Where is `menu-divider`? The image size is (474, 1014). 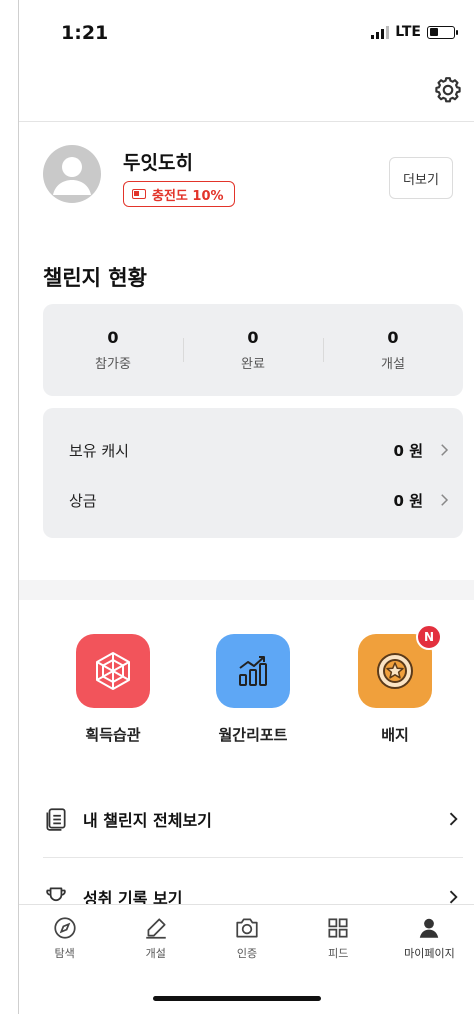 menu-divider is located at coordinates (253, 857).